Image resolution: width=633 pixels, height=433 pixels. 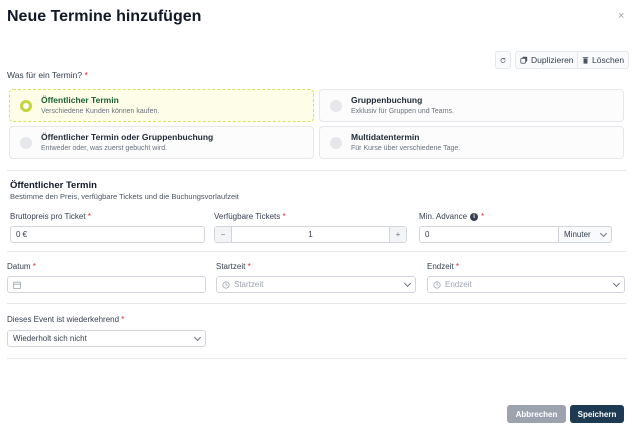 What do you see at coordinates (104, 148) in the screenshot?
I see `option-subtitle: Entweder oder, was zuerst gebucht wird.` at bounding box center [104, 148].